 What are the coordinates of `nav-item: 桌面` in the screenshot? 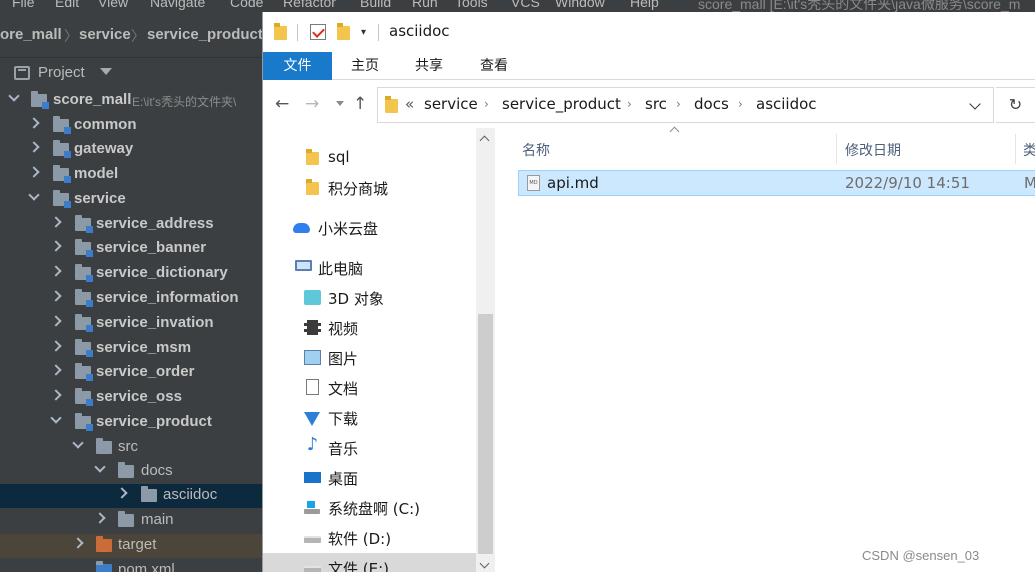 It's located at (370, 478).